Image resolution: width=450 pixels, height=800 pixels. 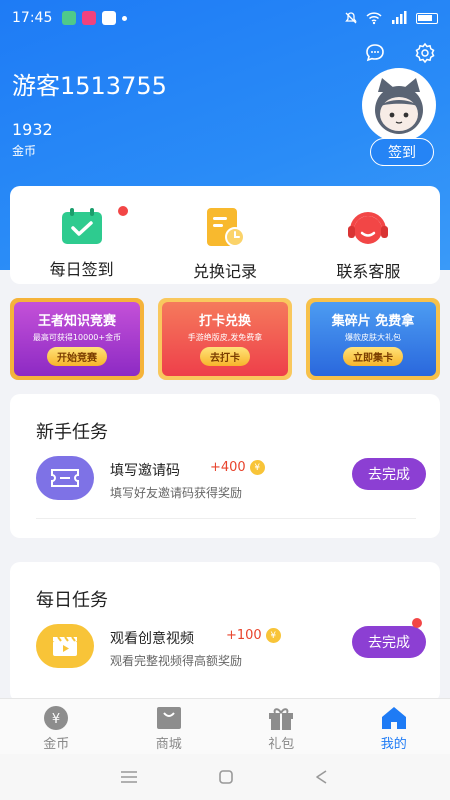 I want to click on task-reward-amount: +400, so click(x=228, y=467).